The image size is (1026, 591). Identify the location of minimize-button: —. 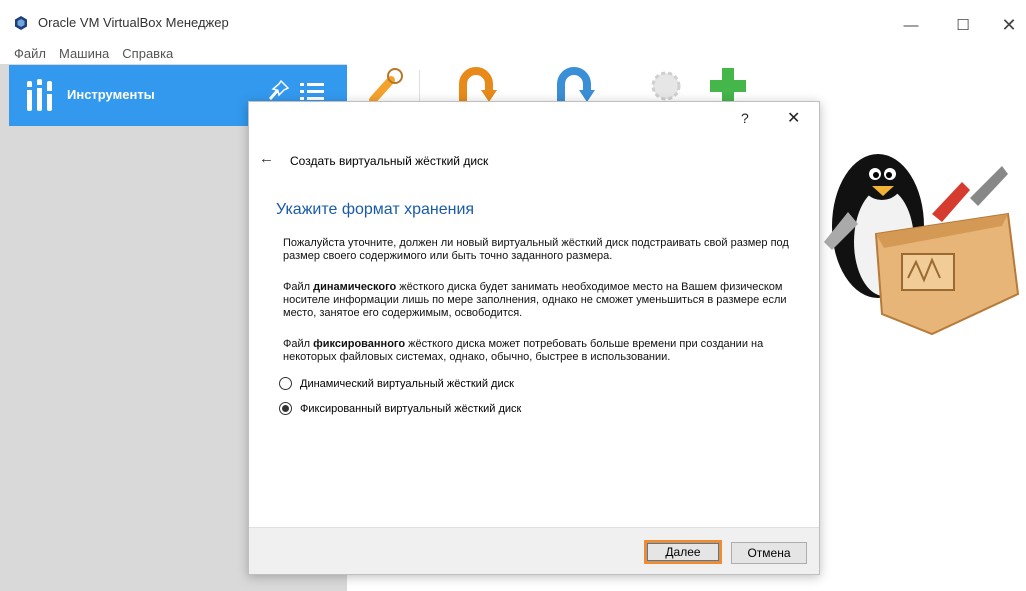
(911, 25).